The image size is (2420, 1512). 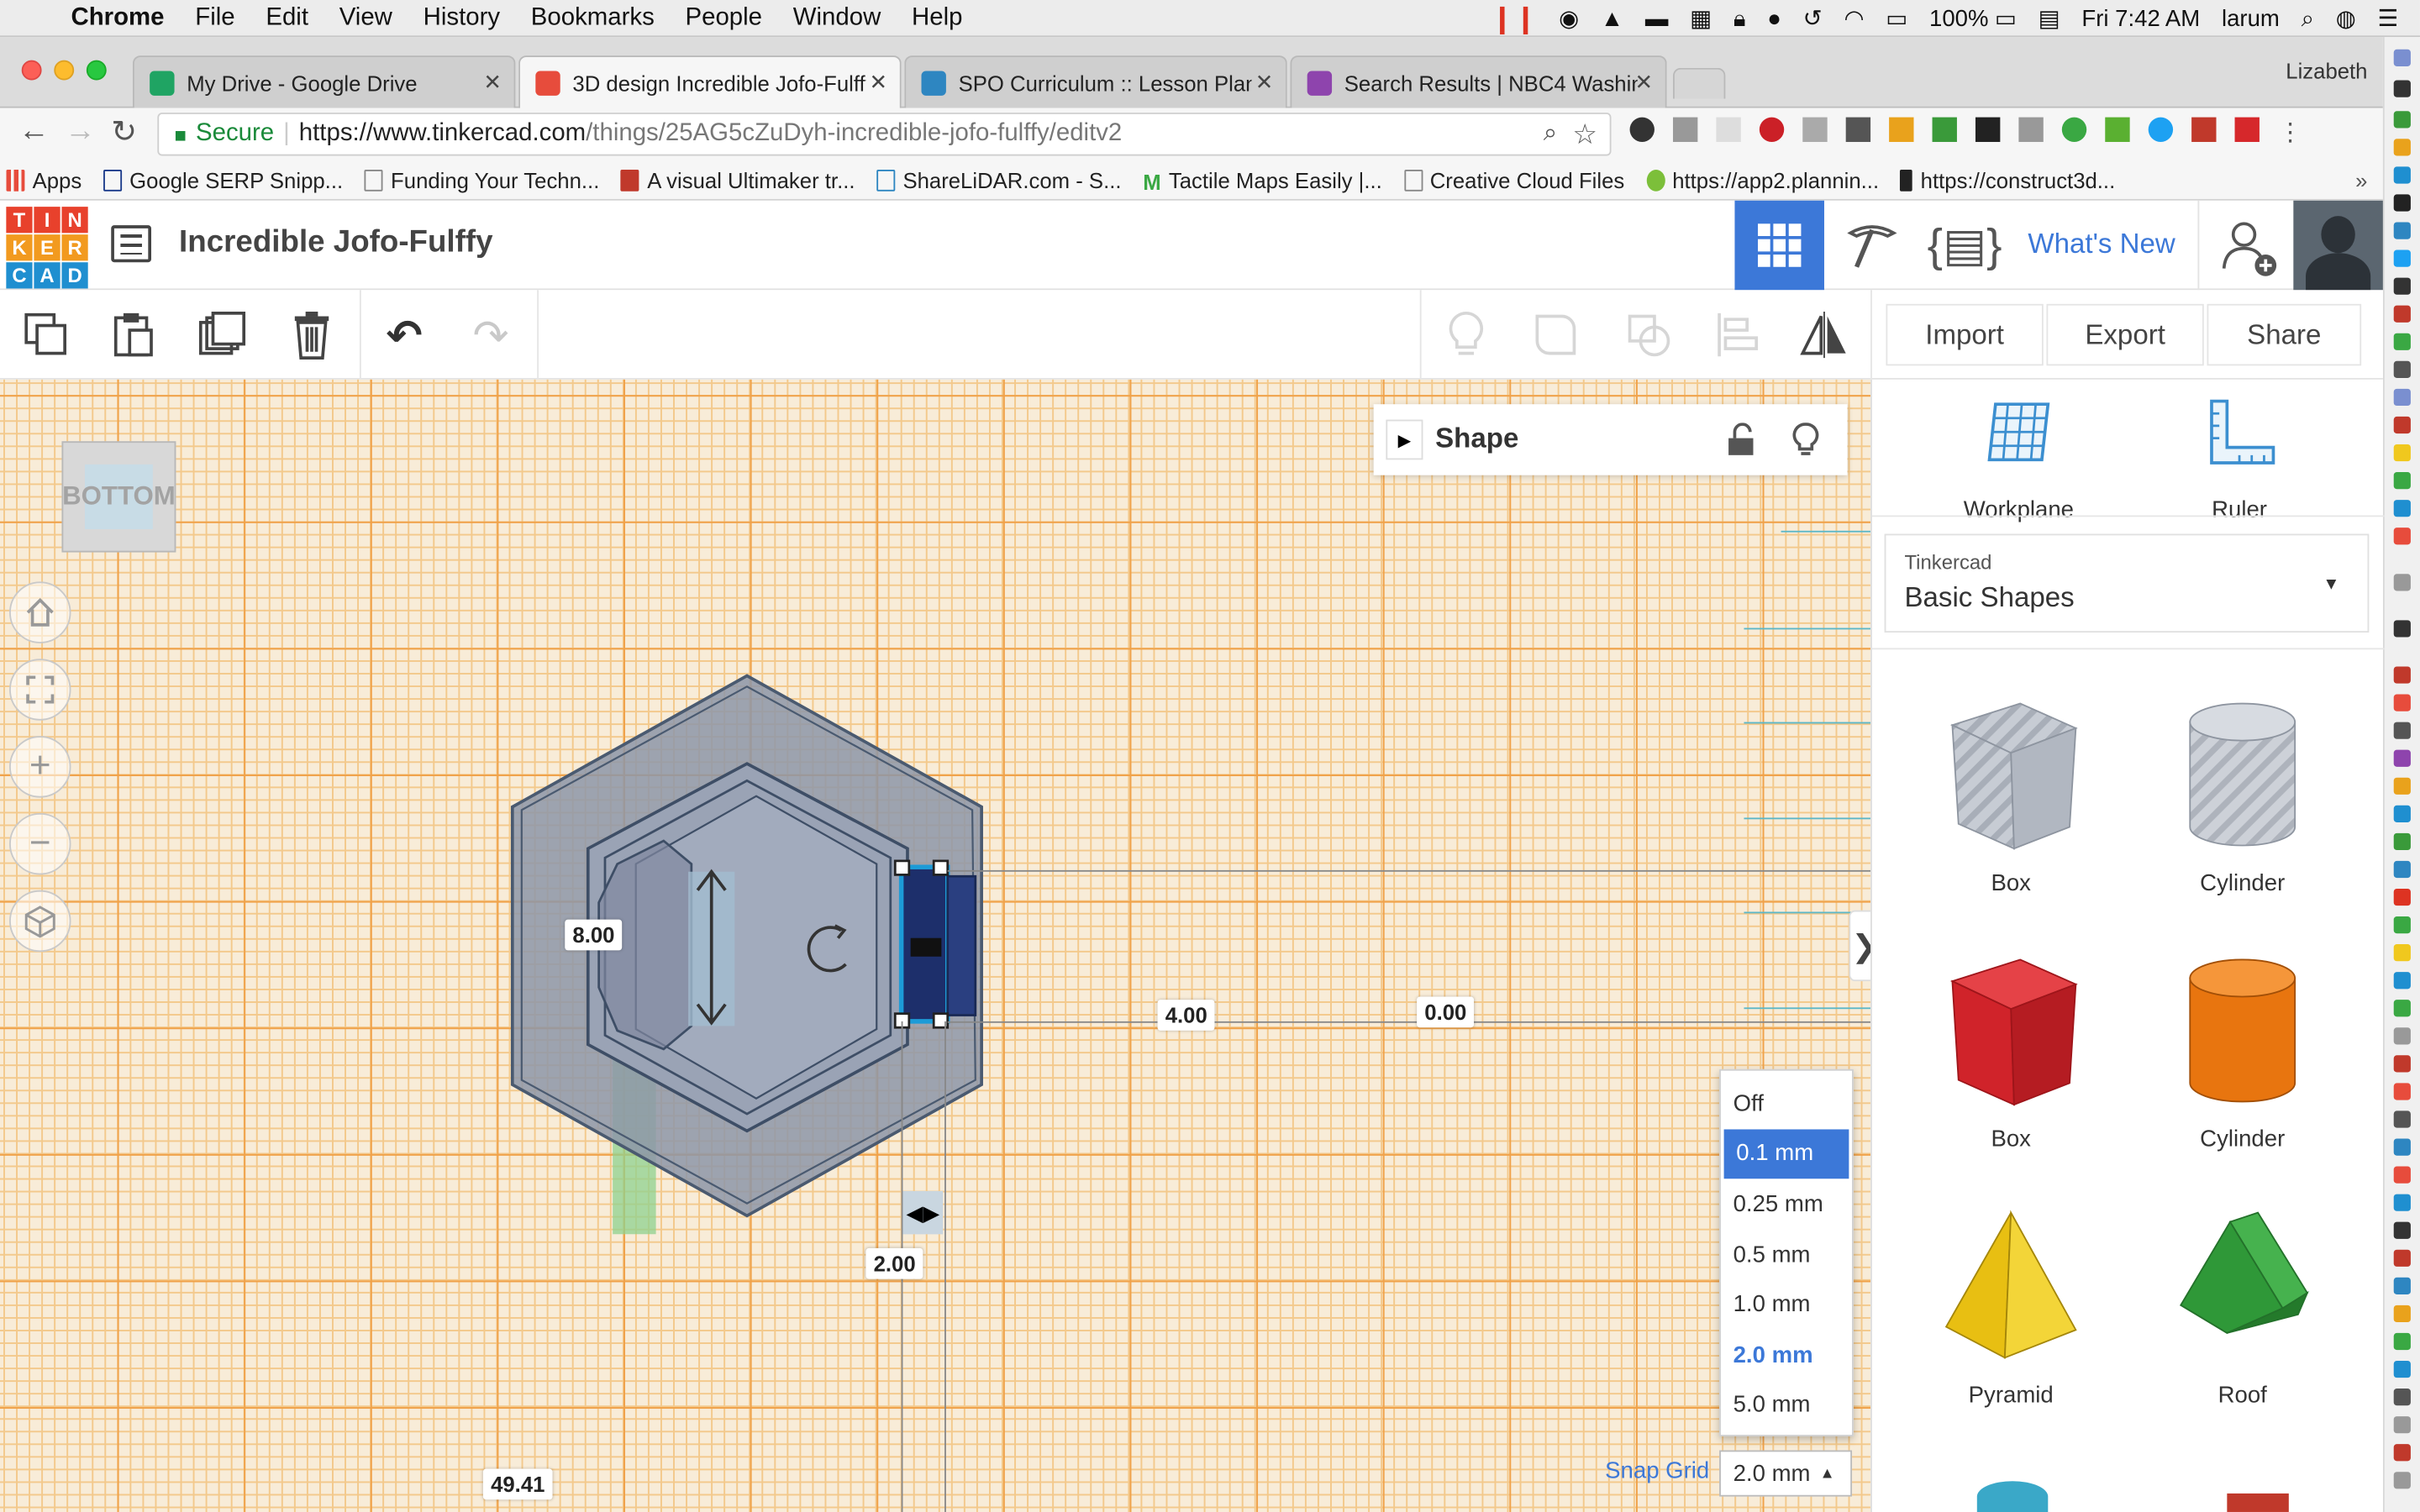 What do you see at coordinates (312, 334) in the screenshot?
I see `delete-button` at bounding box center [312, 334].